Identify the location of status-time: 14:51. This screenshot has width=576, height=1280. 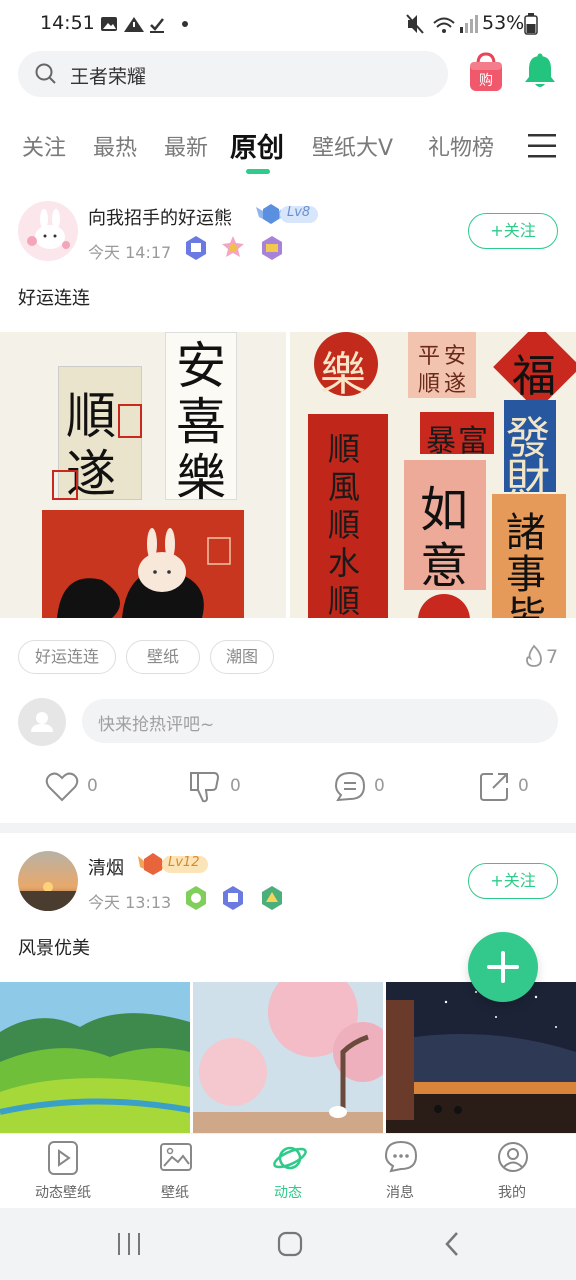
(67, 23).